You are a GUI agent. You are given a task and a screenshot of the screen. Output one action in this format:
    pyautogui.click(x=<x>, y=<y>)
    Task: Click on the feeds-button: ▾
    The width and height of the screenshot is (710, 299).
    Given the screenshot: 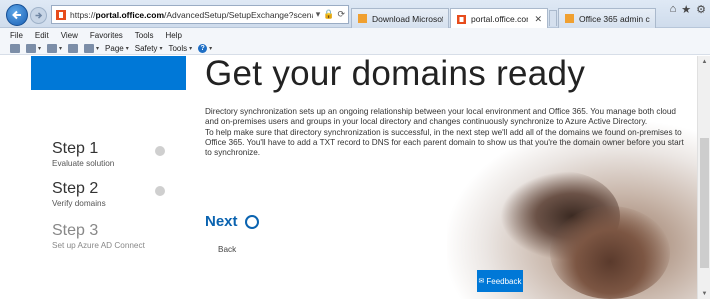 What is the action you would take?
    pyautogui.click(x=54, y=48)
    